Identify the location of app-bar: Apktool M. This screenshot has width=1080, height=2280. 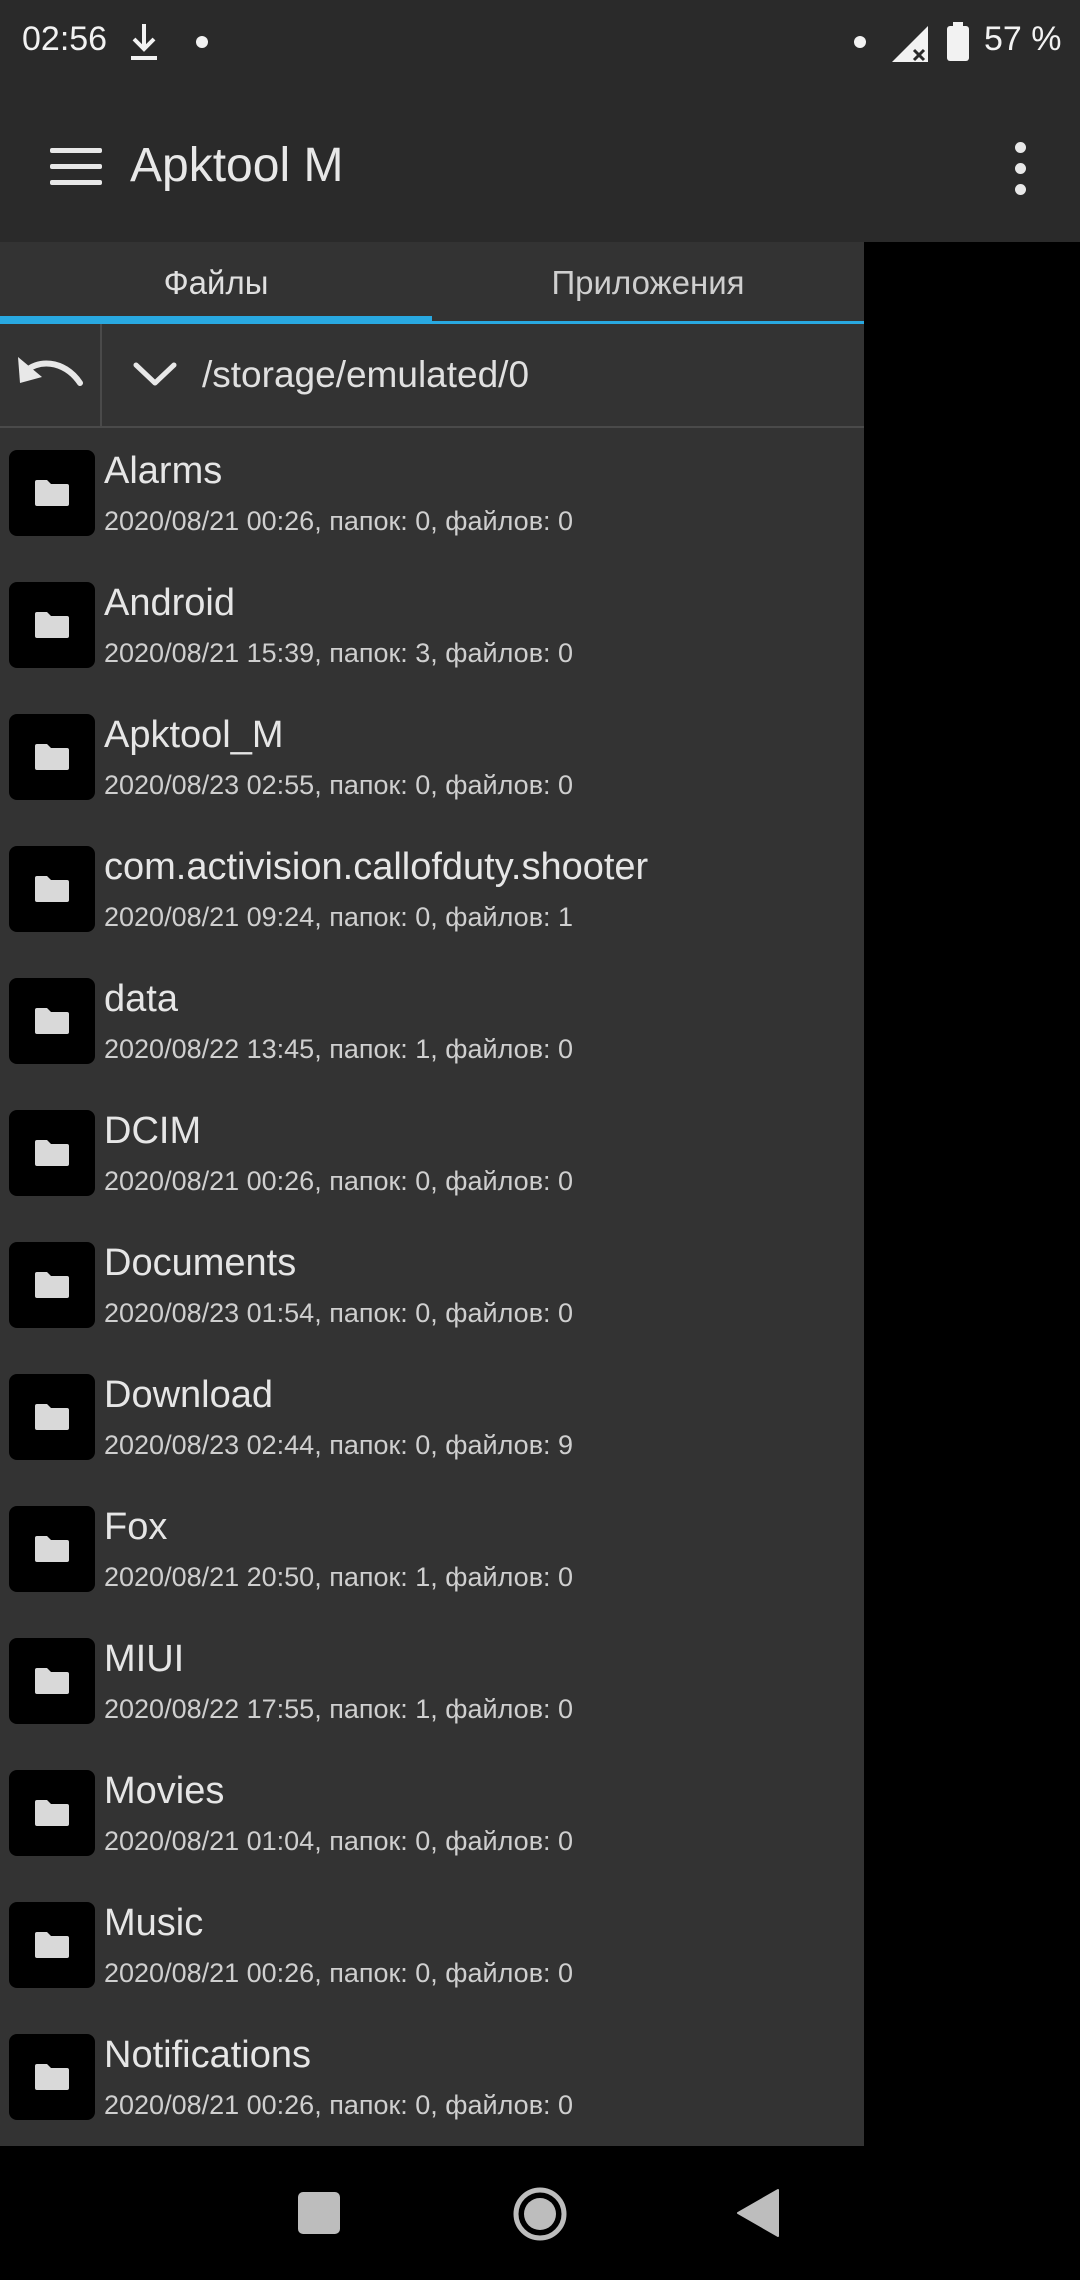
(540, 163).